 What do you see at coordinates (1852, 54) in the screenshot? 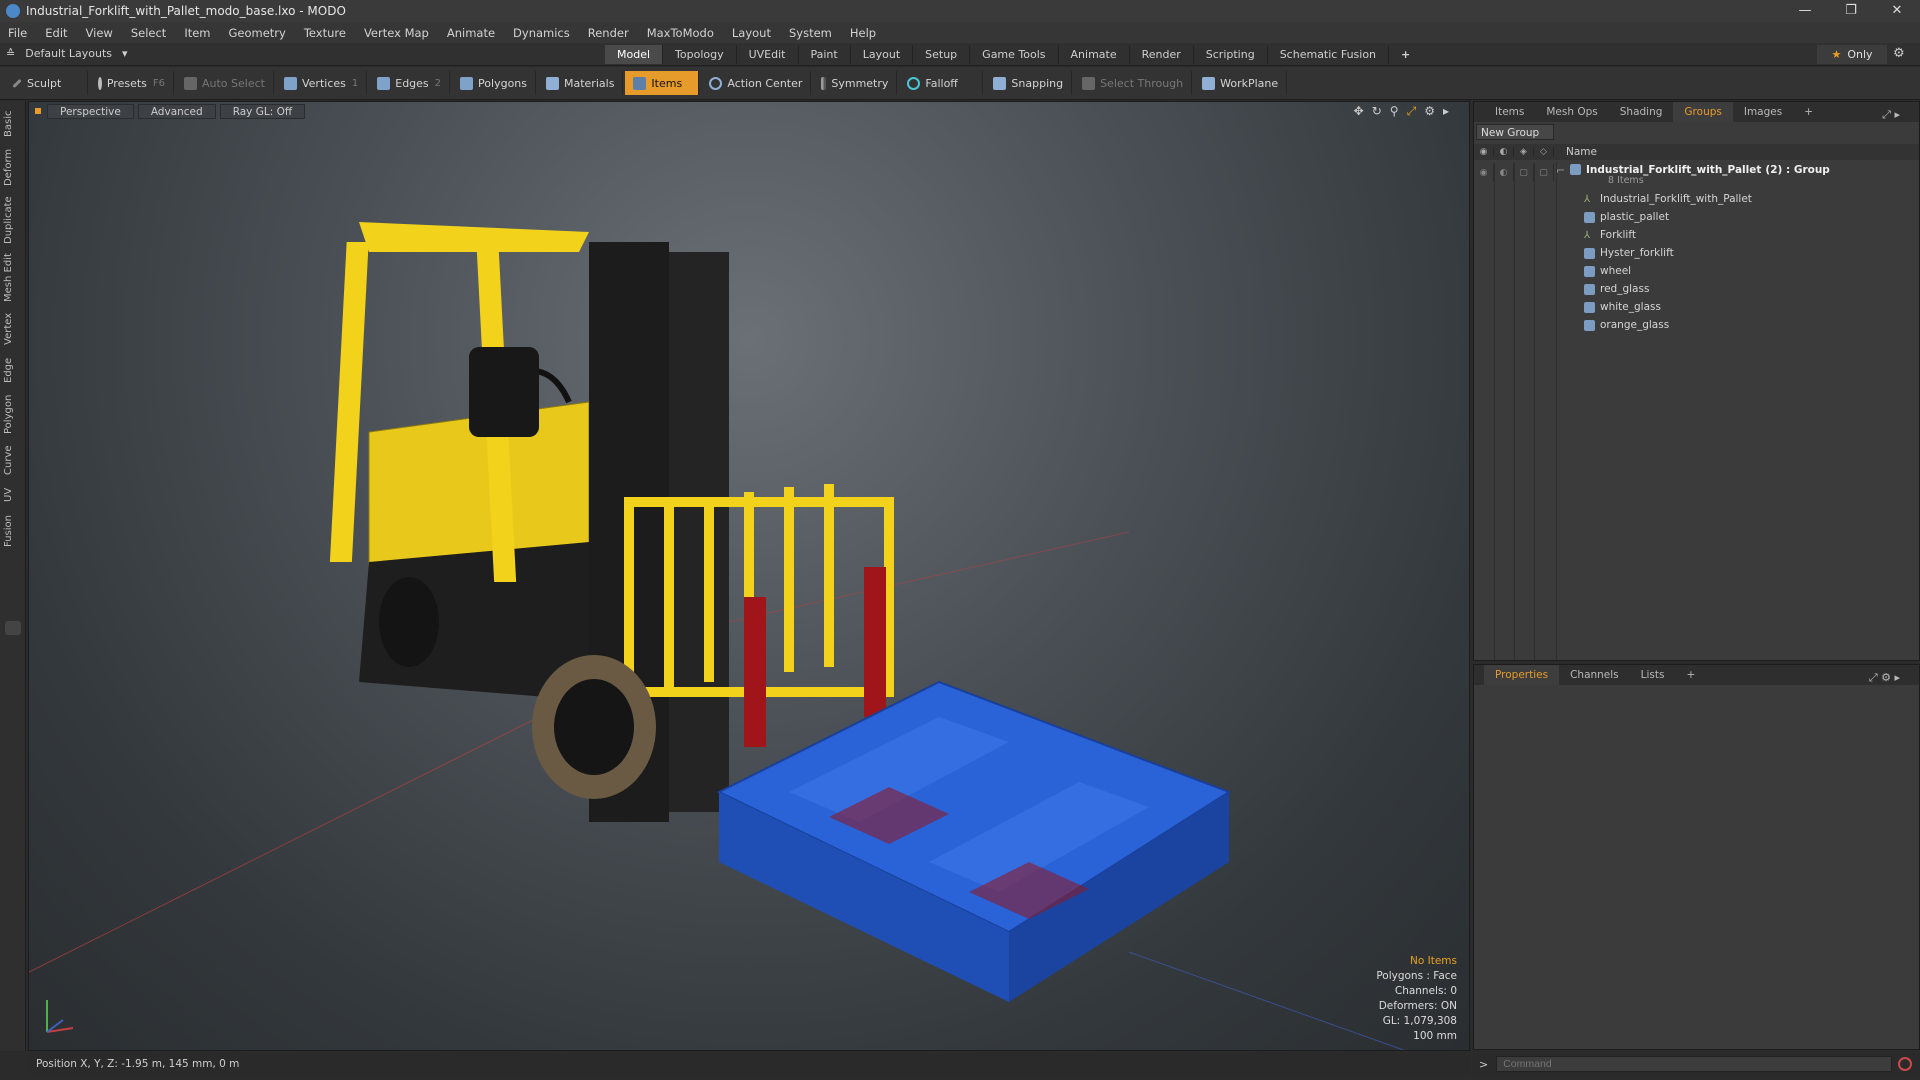
I see `only-button: ★ Only` at bounding box center [1852, 54].